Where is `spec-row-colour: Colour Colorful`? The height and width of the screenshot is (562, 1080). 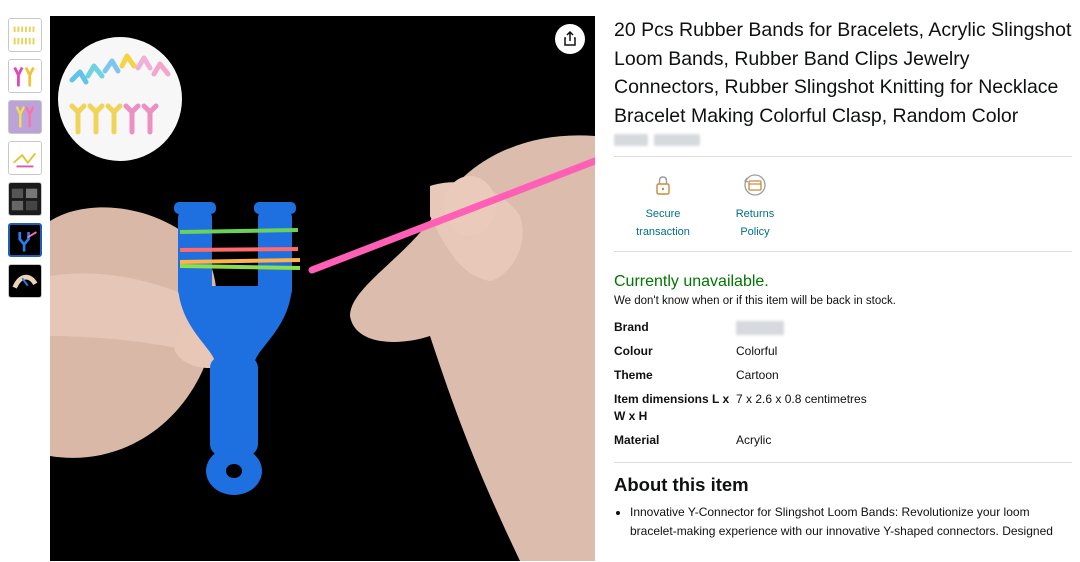
spec-row-colour: Colour Colorful is located at coordinates (740, 355).